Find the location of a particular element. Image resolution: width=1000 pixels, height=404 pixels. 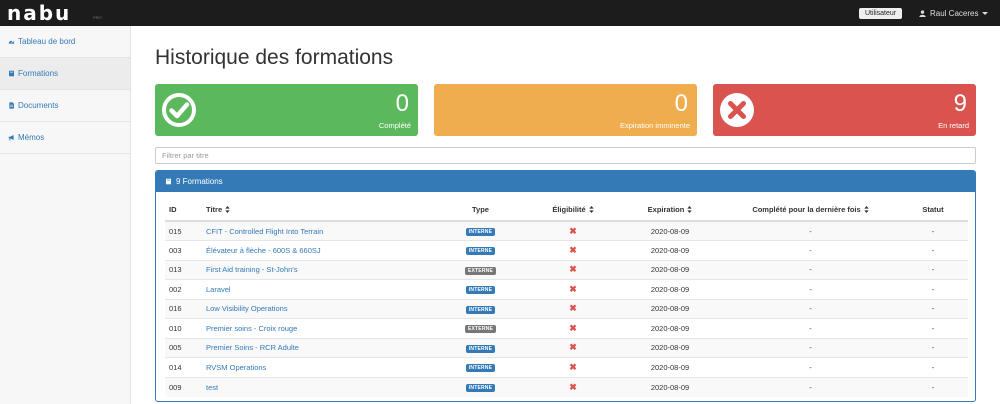

user-name: Raul Caceres is located at coordinates (954, 13).